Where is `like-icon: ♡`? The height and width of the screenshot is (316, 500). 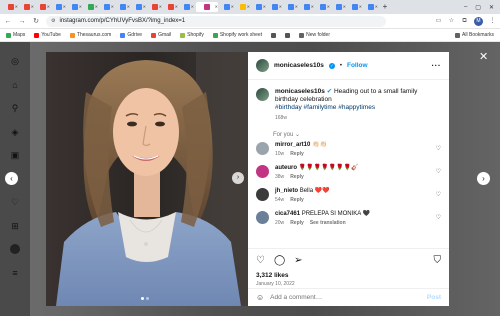 like-icon: ♡ is located at coordinates (260, 260).